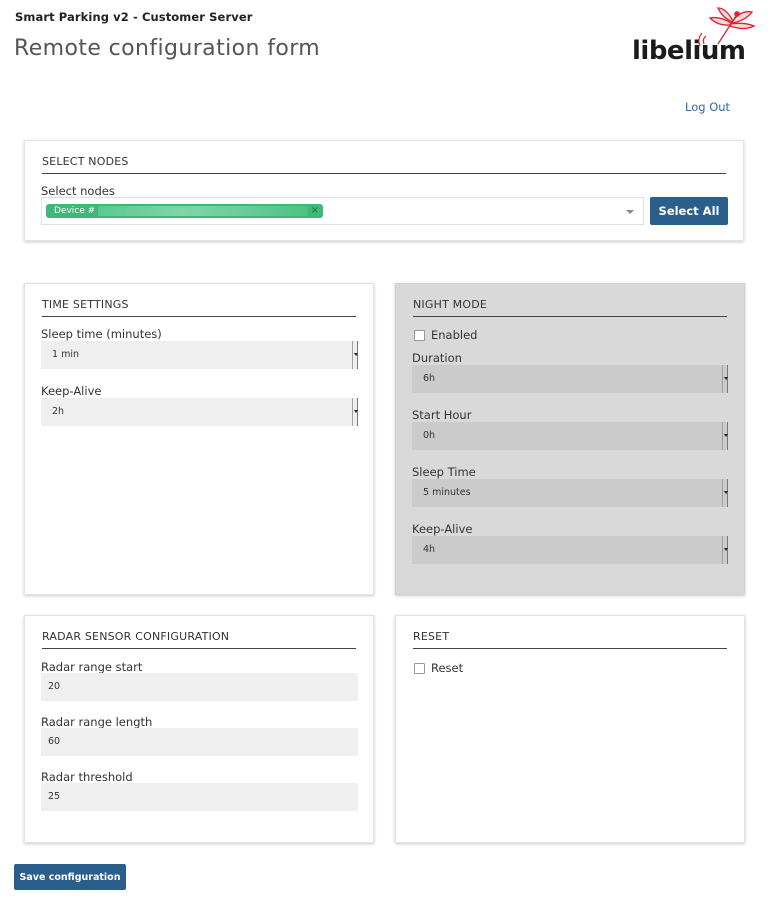  I want to click on node-tag: Device # ×, so click(184, 211).